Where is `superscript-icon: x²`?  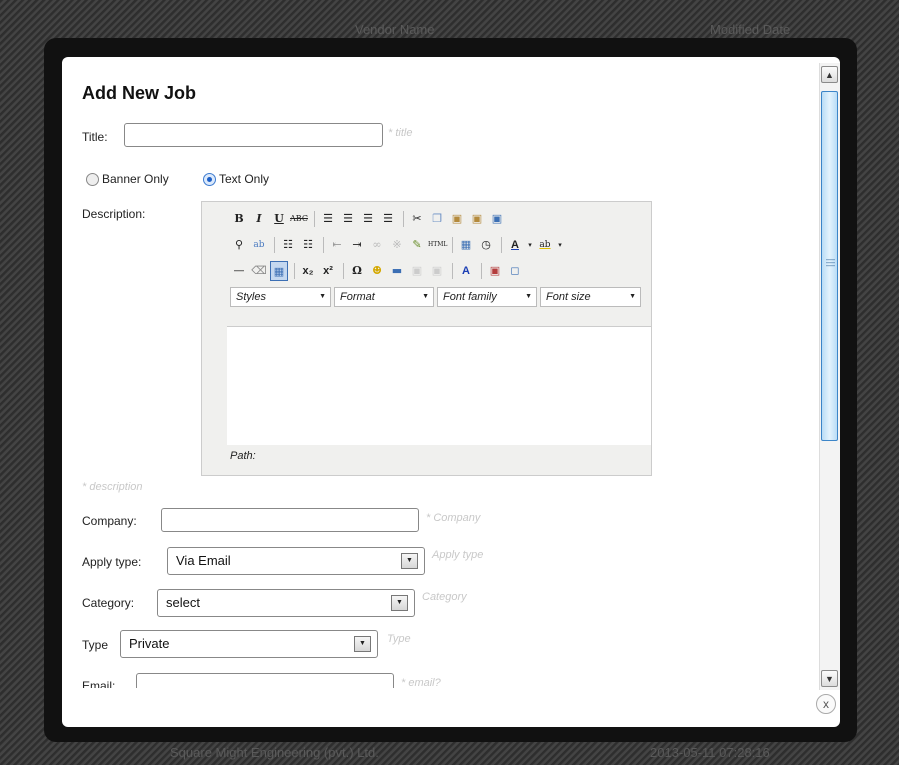
superscript-icon: x² is located at coordinates (328, 271).